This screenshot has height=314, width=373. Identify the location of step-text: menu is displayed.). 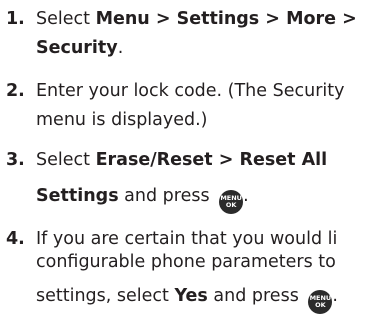
(122, 120).